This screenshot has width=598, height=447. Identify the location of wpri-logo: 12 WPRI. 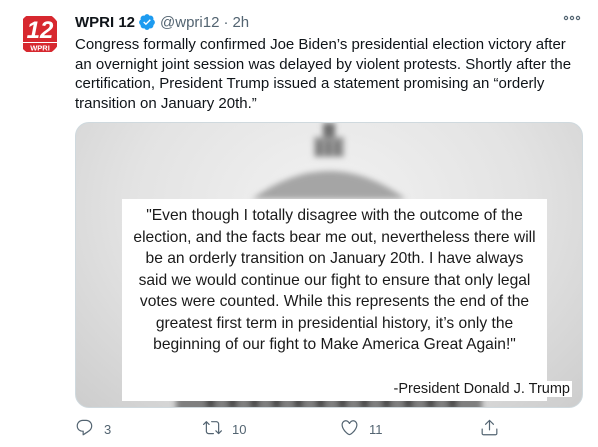
(39, 34).